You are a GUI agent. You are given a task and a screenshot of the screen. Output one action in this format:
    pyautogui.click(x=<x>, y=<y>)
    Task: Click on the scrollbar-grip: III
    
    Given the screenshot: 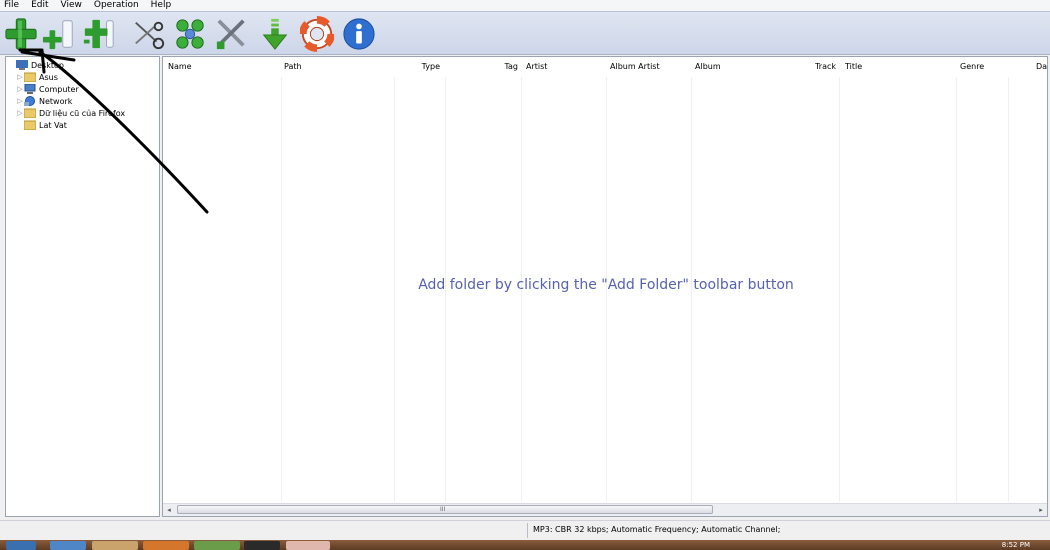 What is the action you would take?
    pyautogui.click(x=443, y=509)
    